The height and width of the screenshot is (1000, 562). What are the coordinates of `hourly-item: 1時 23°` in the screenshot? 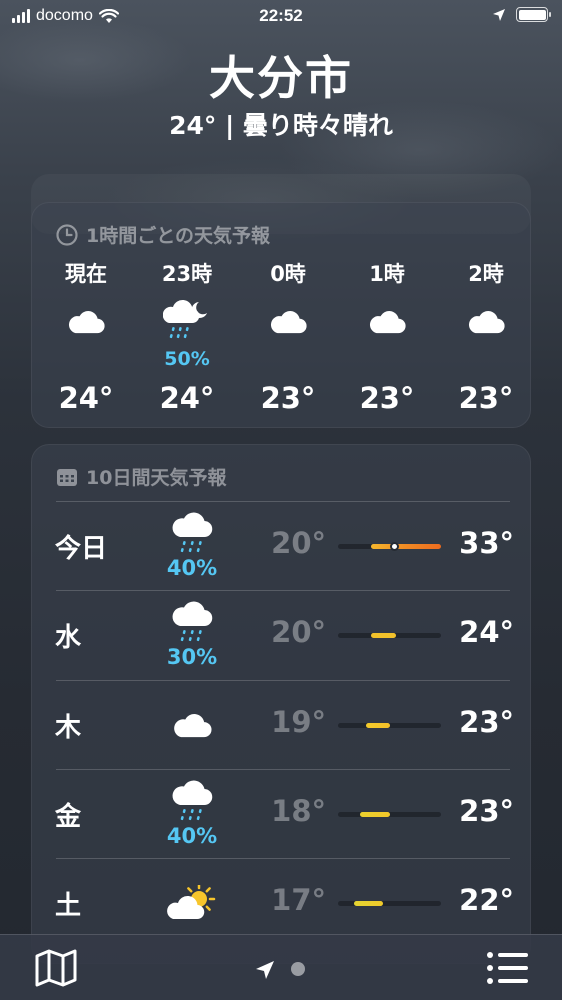 It's located at (387, 337).